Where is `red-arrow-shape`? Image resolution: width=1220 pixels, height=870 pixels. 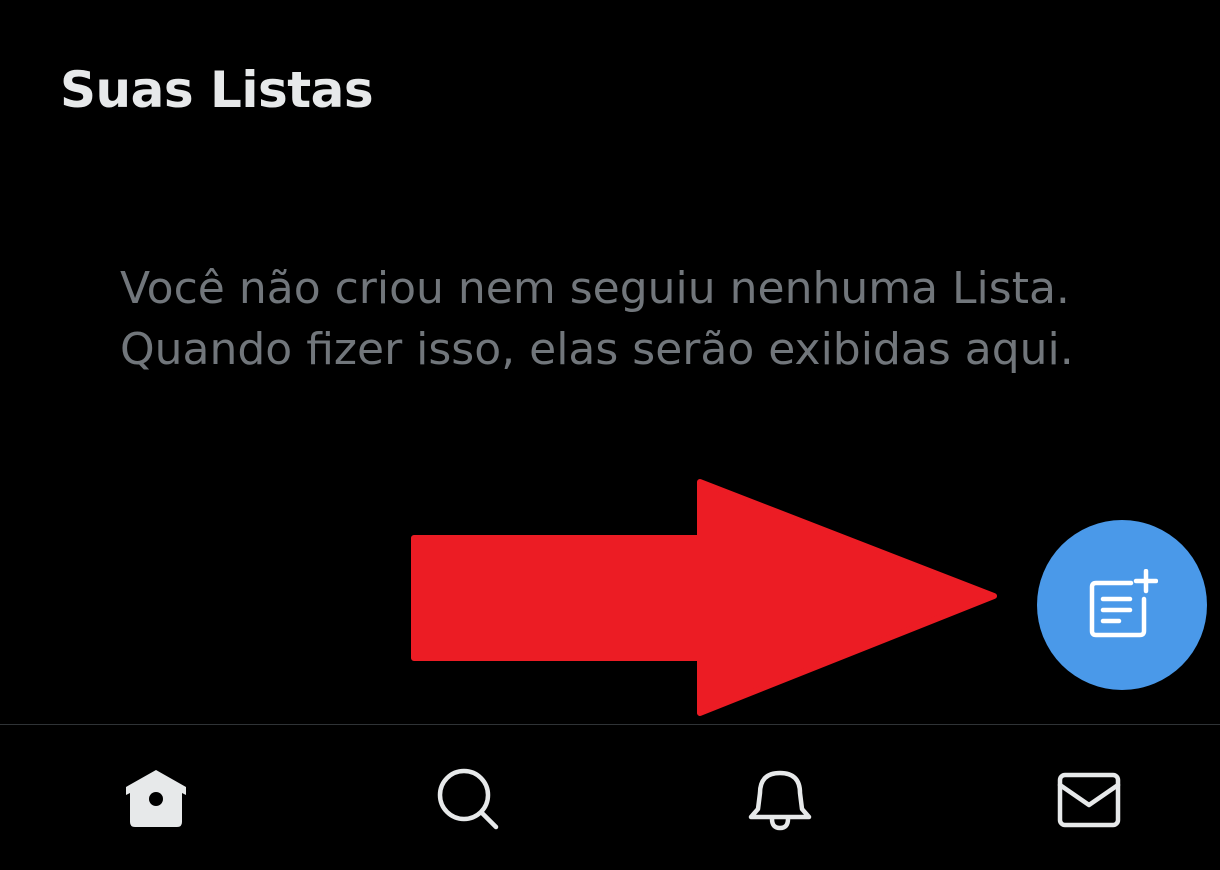
red-arrow-shape is located at coordinates (704, 597).